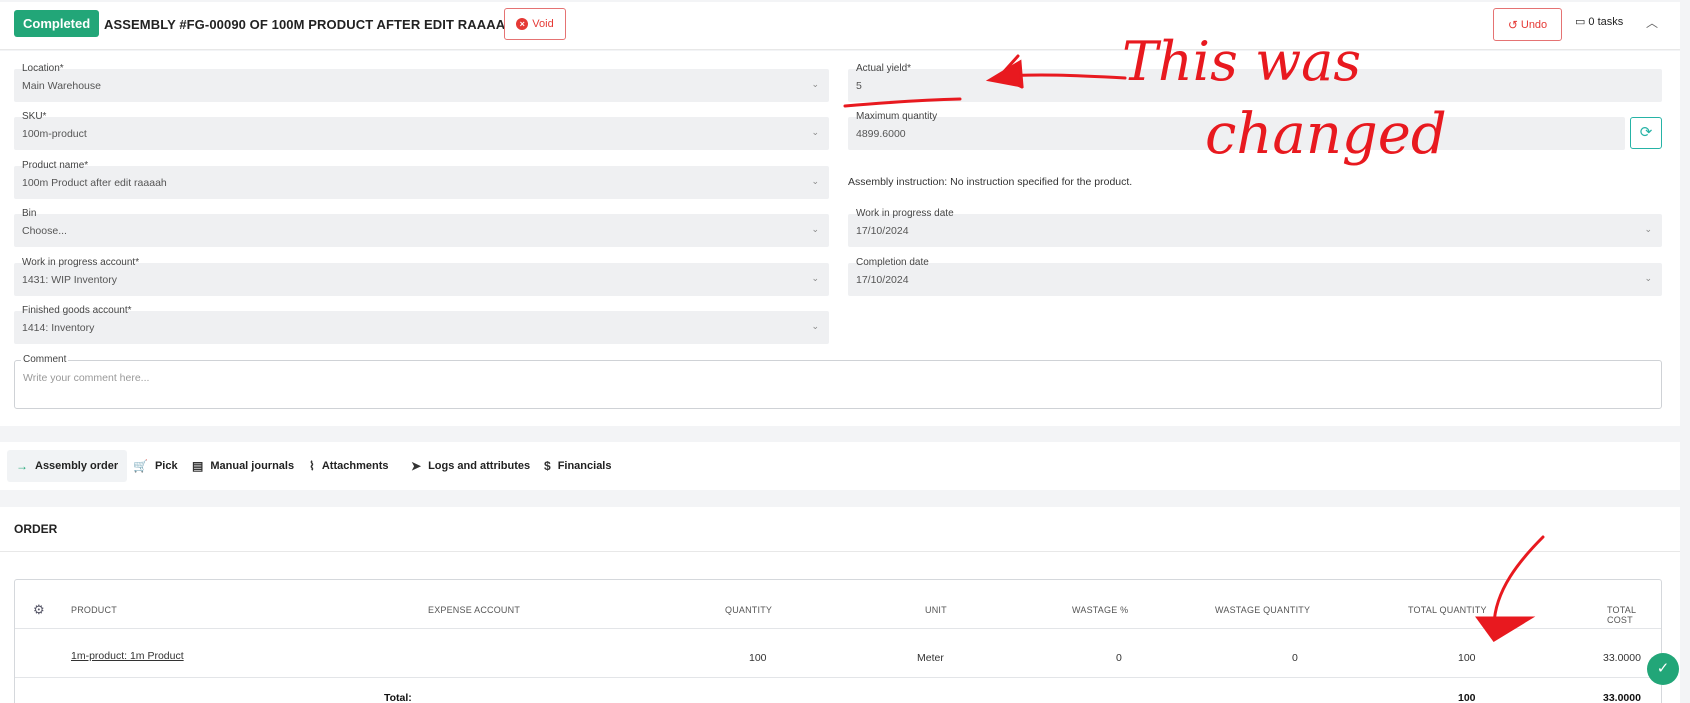 This screenshot has width=1690, height=703. What do you see at coordinates (1255, 227) in the screenshot?
I see `wip-date-field: Work in progress date 17/10/2024 ⌄` at bounding box center [1255, 227].